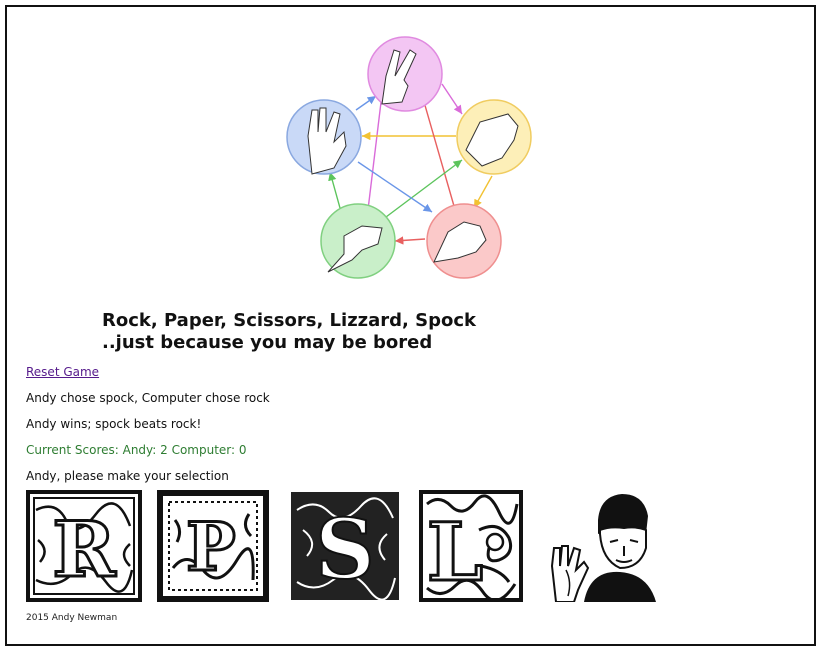 Image resolution: width=821 pixels, height=652 pixels. I want to click on spock-choice-button, so click(600, 546).